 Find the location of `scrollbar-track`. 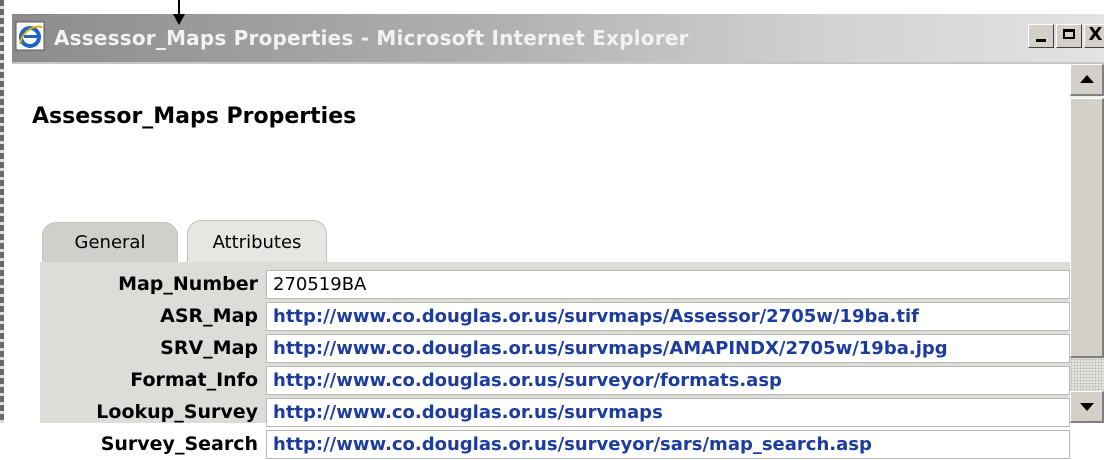

scrollbar-track is located at coordinates (1087, 376).